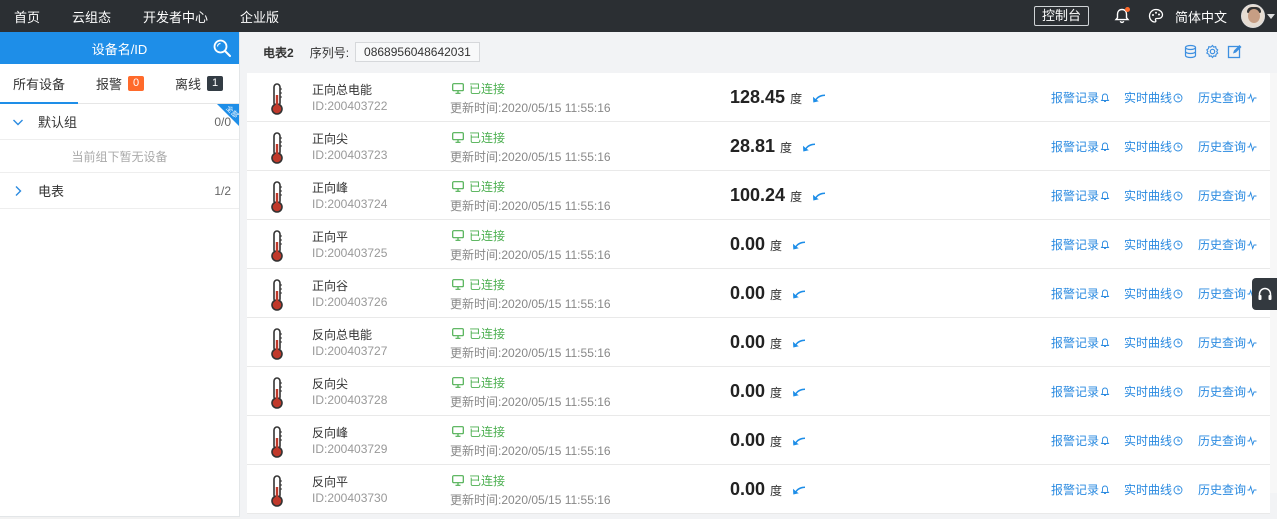 The image size is (1277, 519). I want to click on group-count: 1/2, so click(222, 190).